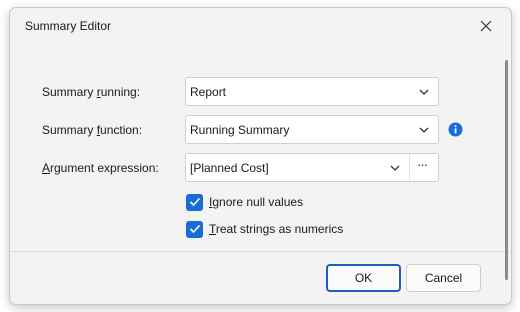 This screenshot has height=312, width=520. I want to click on dialog-title: Summary Editor, so click(68, 26).